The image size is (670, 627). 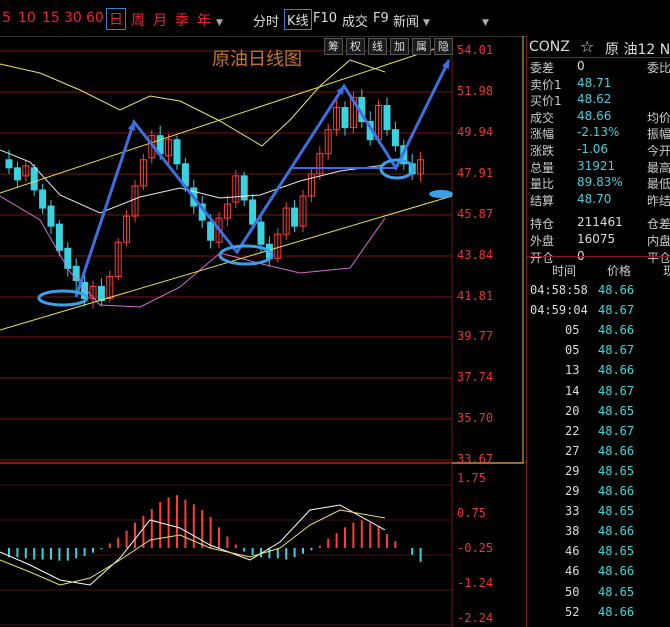 I want to click on quote-right-label: 振幅, so click(x=658, y=134).